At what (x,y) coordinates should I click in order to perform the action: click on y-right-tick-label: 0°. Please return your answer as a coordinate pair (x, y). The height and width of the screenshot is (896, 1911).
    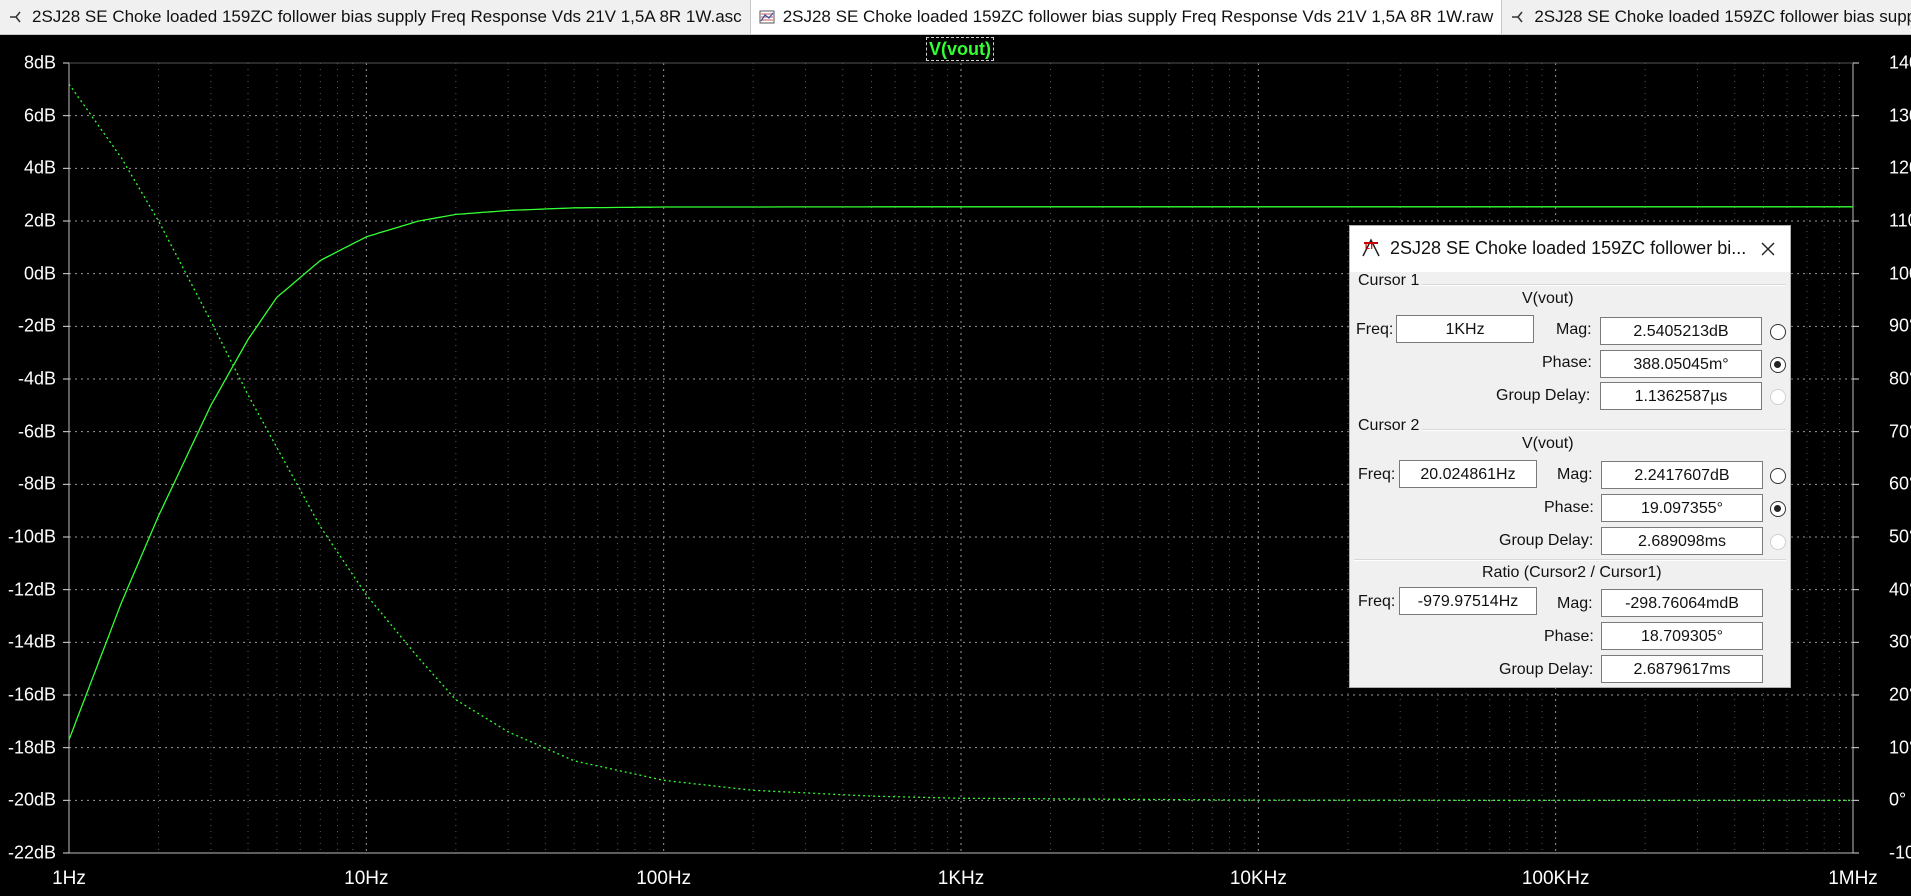
    Looking at the image, I should click on (1898, 799).